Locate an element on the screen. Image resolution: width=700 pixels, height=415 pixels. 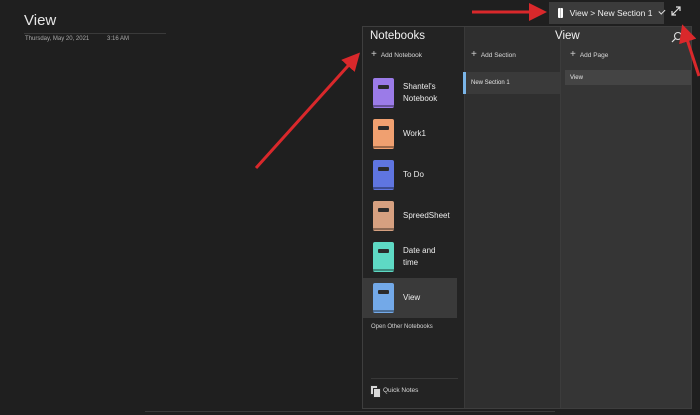
quick-notes-button: Quick Notes is located at coordinates (394, 391).